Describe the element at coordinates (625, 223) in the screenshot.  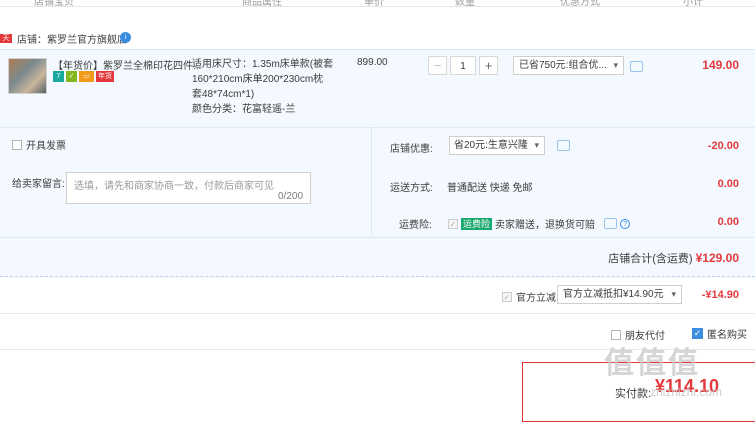
I see `help-icon: ?` at that location.